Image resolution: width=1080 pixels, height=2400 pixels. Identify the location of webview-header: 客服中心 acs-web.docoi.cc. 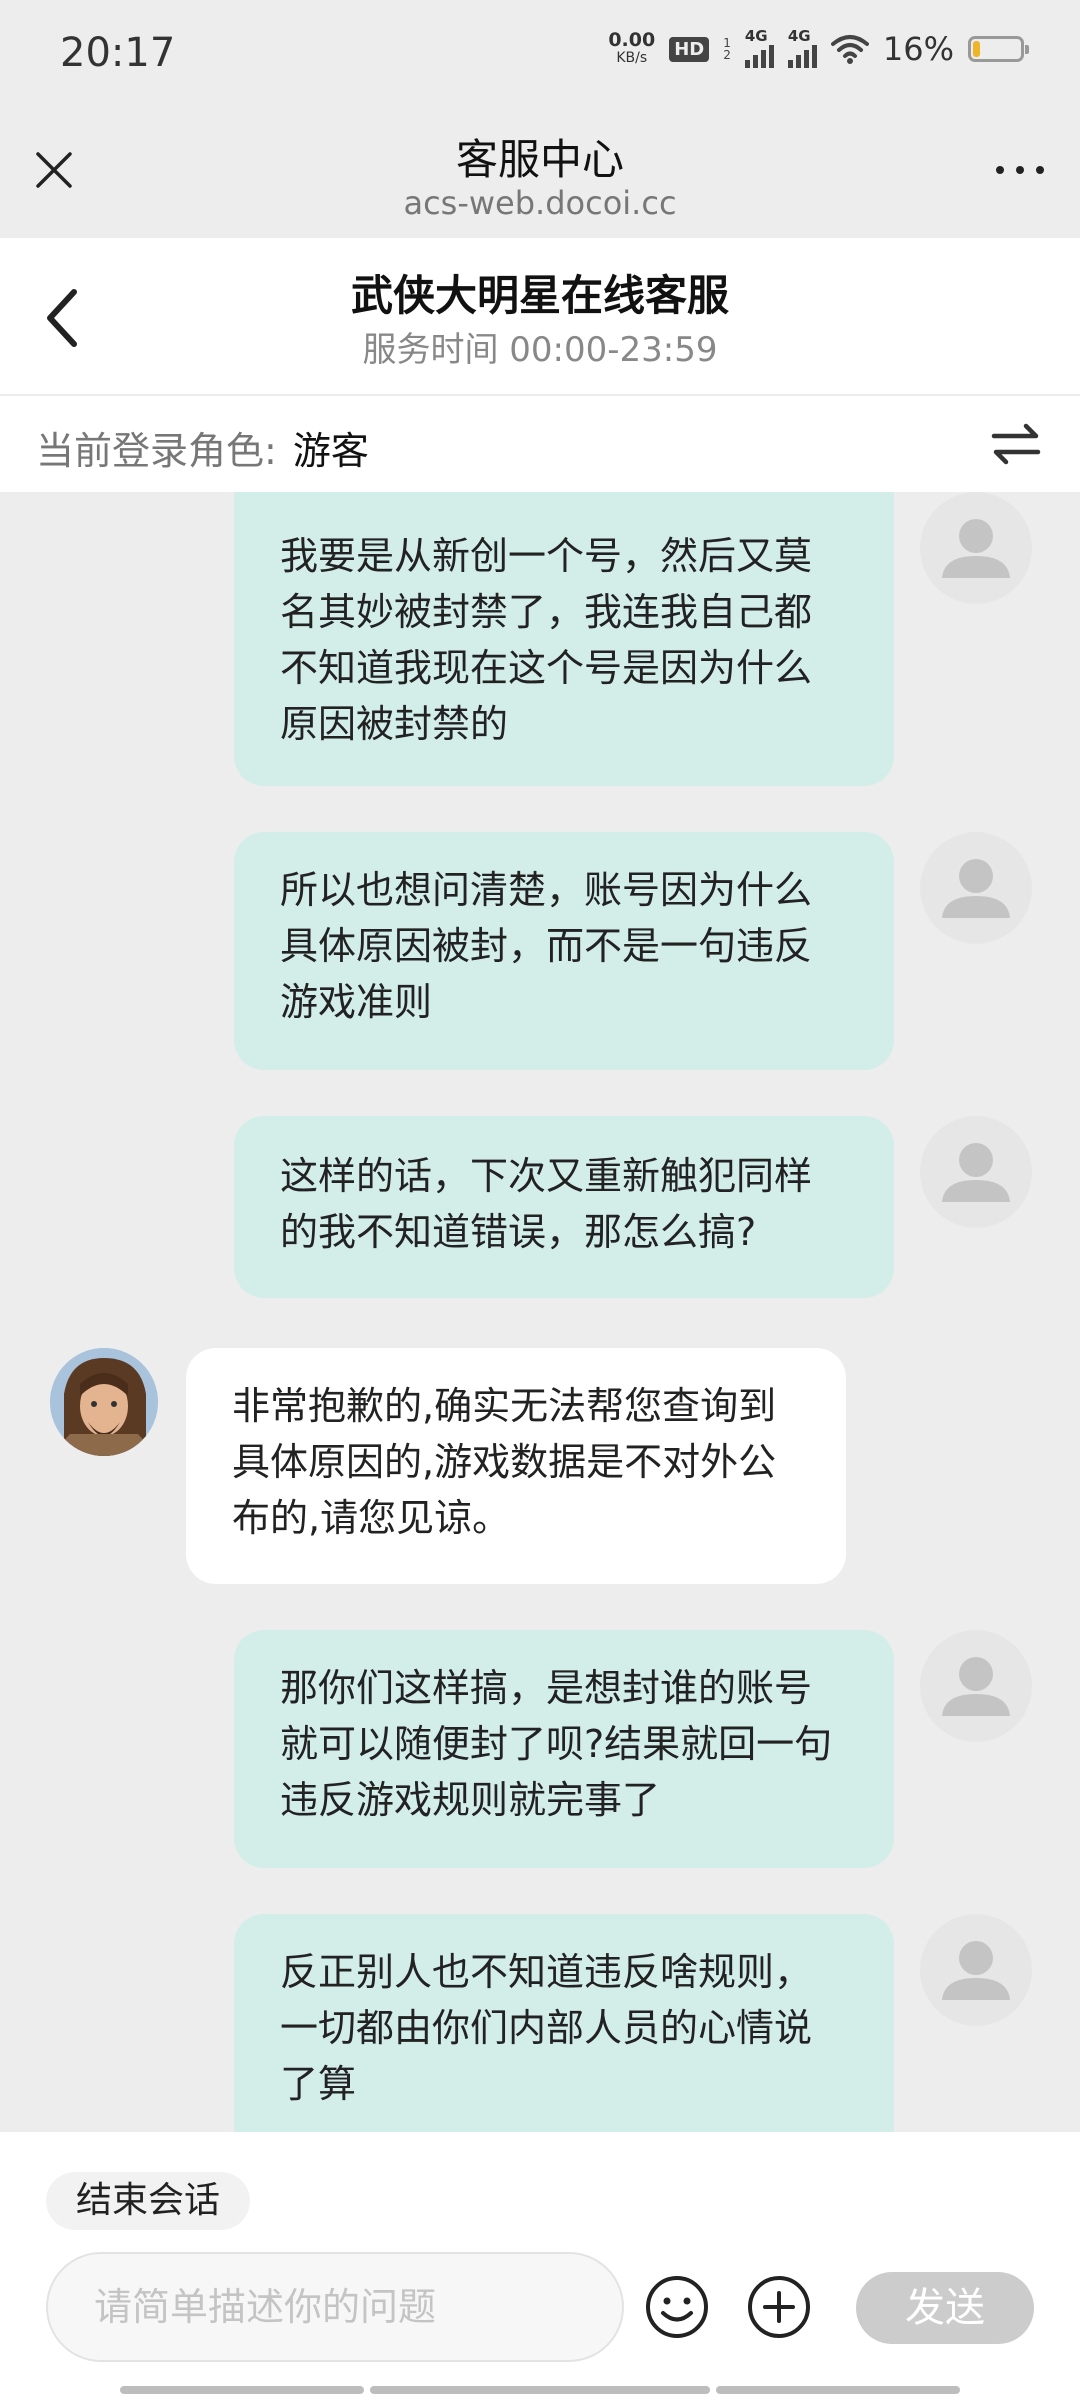
(540, 178).